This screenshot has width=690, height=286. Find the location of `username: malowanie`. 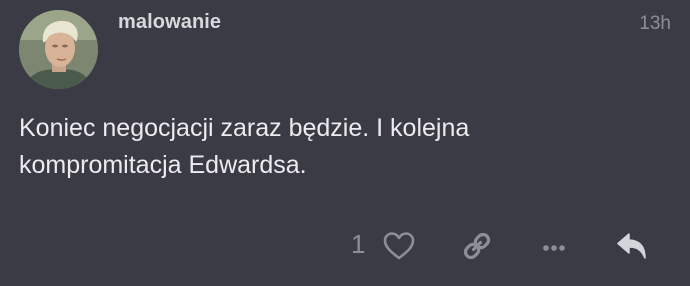

username: malowanie is located at coordinates (169, 22).